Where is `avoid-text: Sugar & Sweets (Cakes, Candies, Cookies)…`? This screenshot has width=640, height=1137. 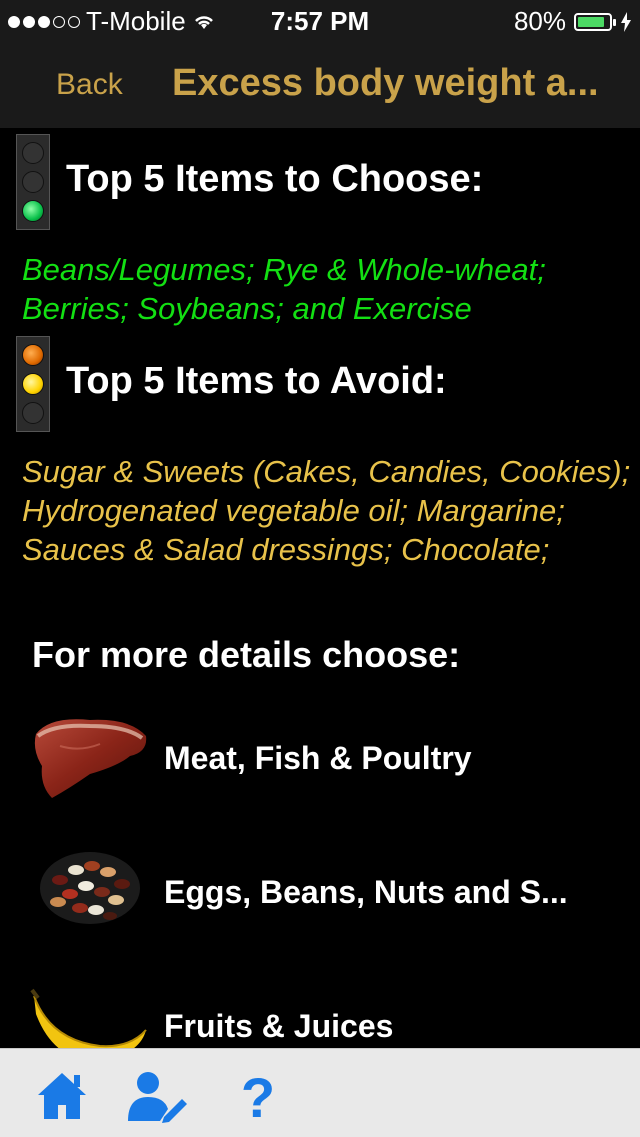
avoid-text: Sugar & Sweets (Cakes, Candies, Cookies)… is located at coordinates (326, 510).